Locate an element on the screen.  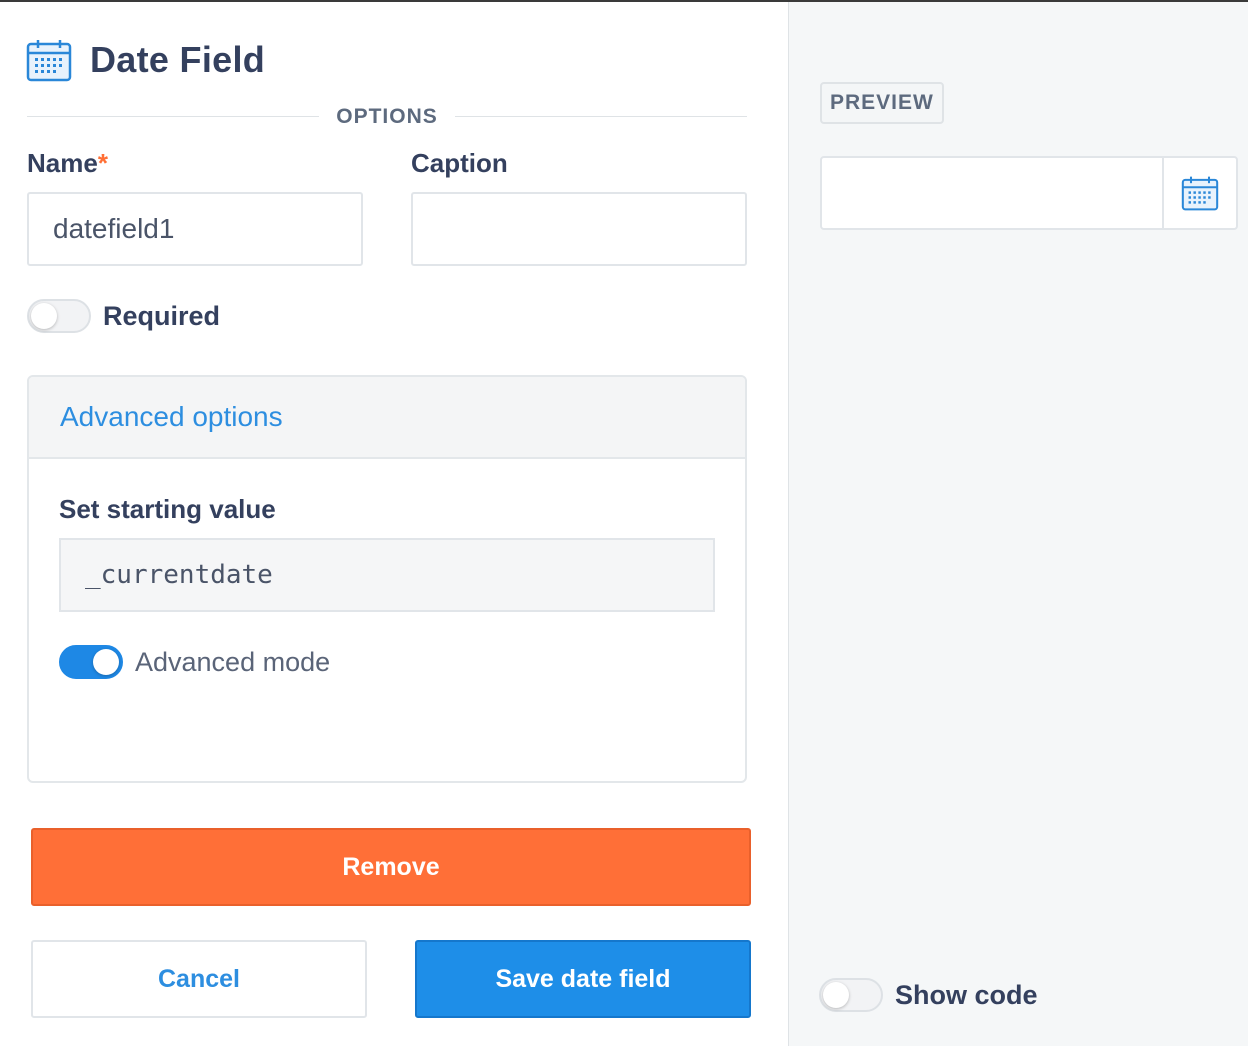
starting-value-label: Set starting value is located at coordinates (167, 509).